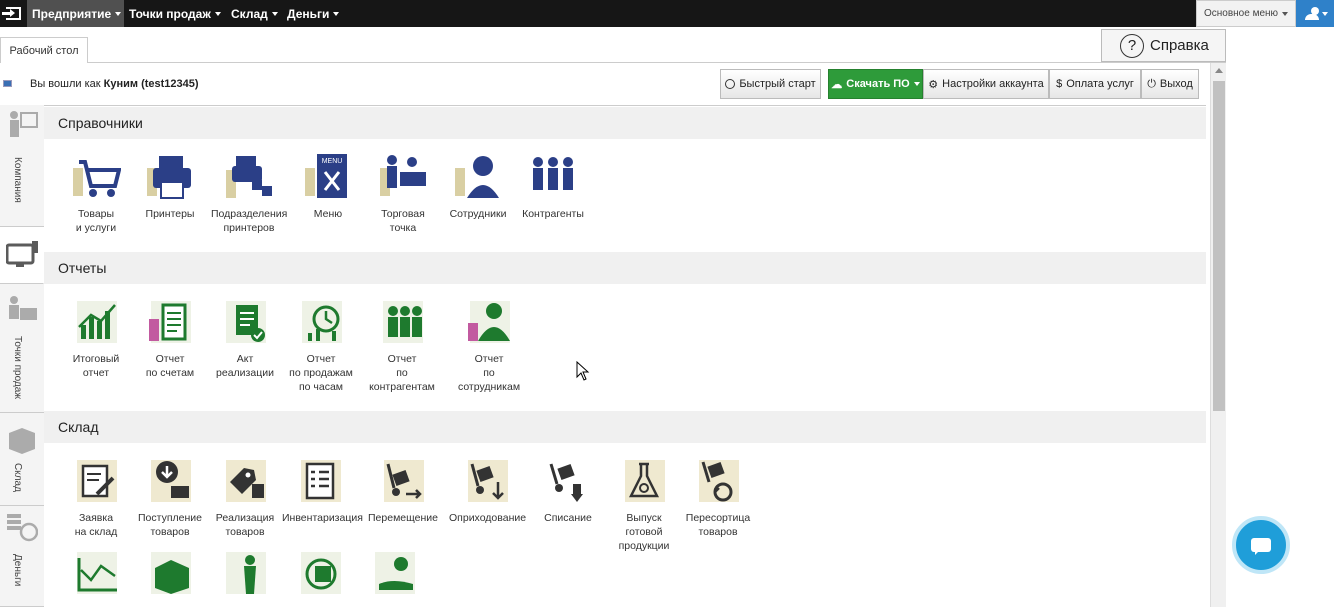  What do you see at coordinates (553, 173) in the screenshot?
I see `contractors-group-icon` at bounding box center [553, 173].